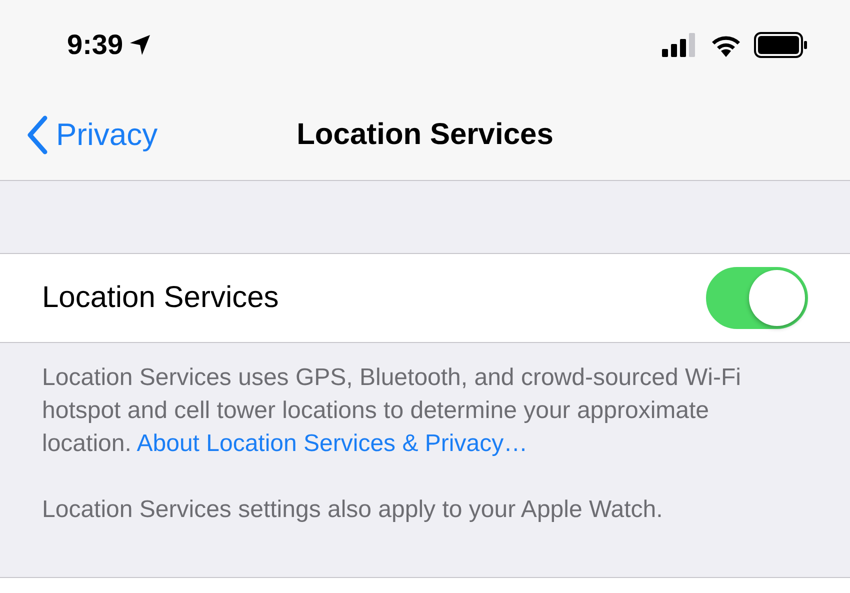  Describe the element at coordinates (757, 298) in the screenshot. I see `toggle-switch` at that location.